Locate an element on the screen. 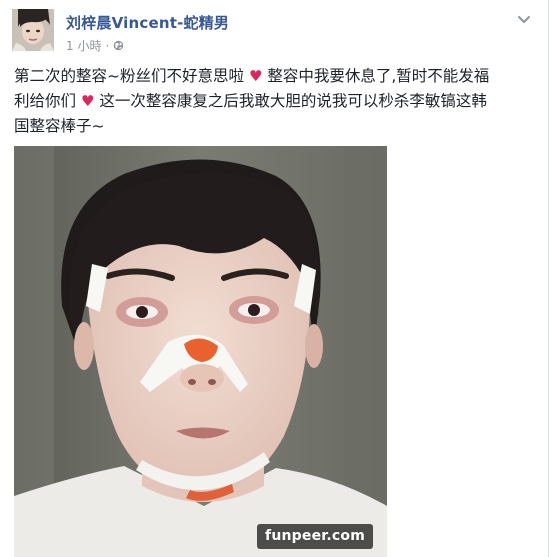 This screenshot has width=549, height=557. chevron-down-icon is located at coordinates (524, 20).